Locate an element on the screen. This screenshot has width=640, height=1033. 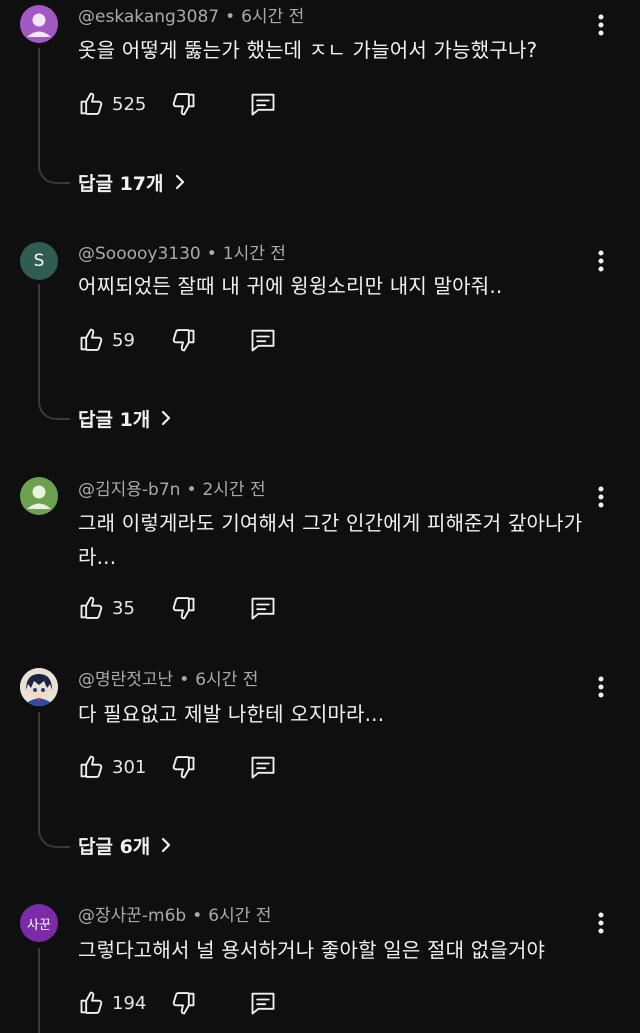
avatar: 사꾼 is located at coordinates (39, 923).